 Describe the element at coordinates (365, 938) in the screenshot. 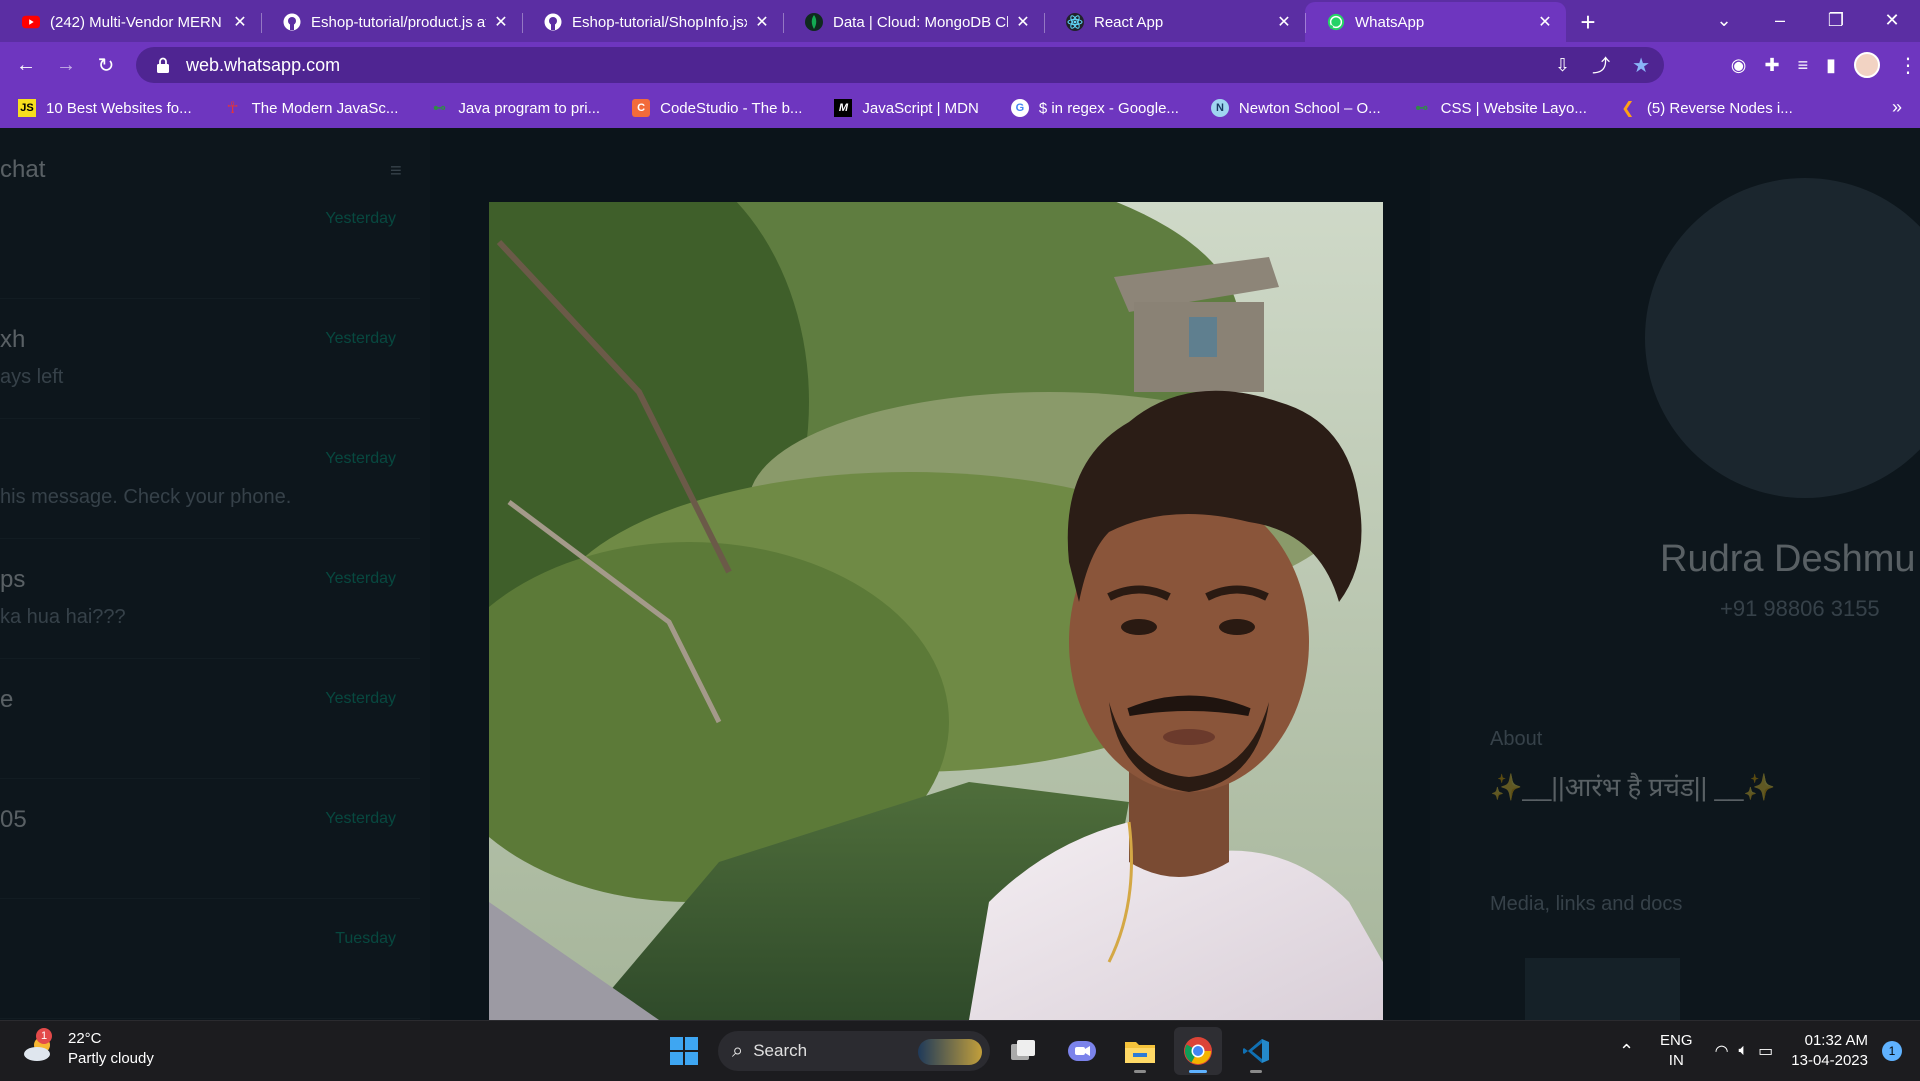

I see `chat-time: Tuesday` at that location.